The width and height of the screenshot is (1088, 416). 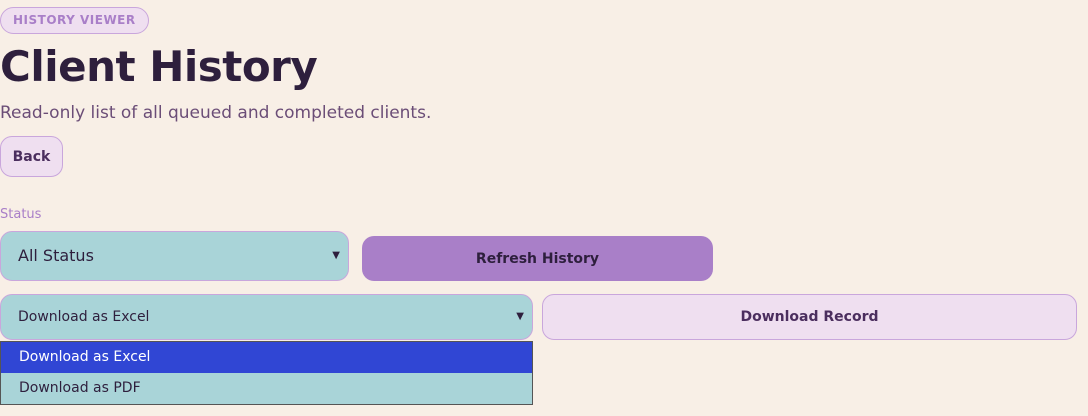 I want to click on status-select: All Status ▼, so click(x=174, y=256).